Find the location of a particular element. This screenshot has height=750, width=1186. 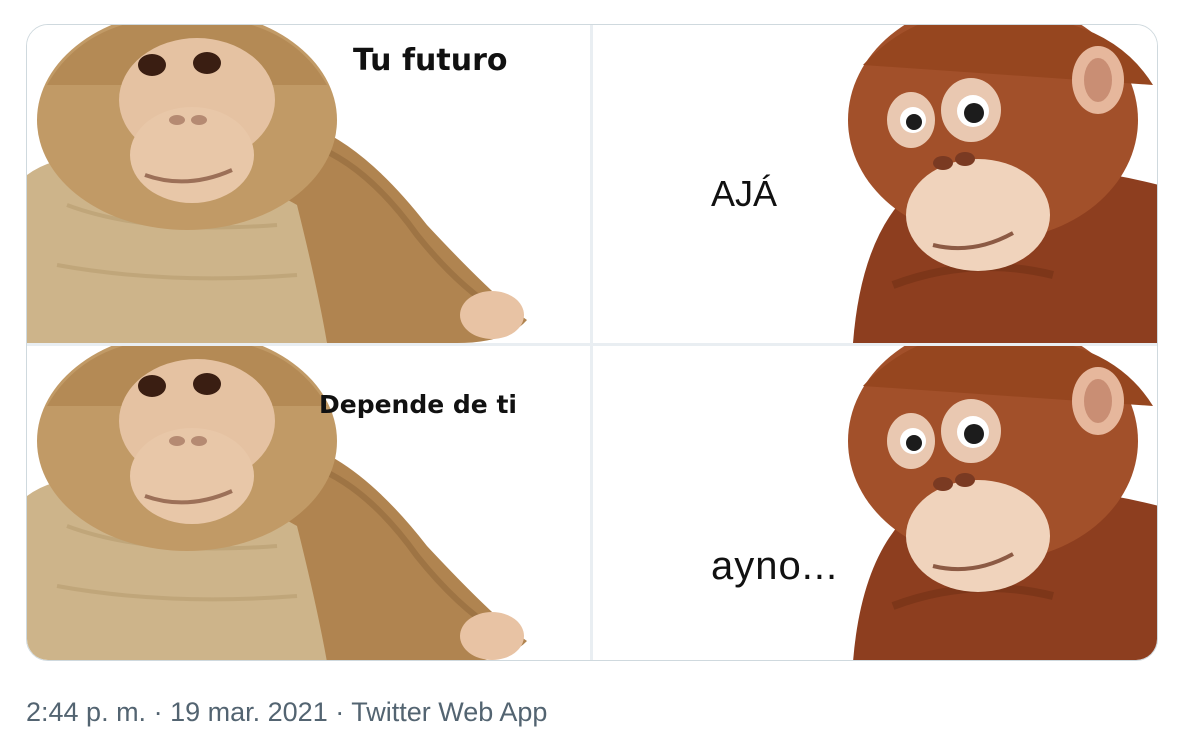

caption-aja: AJÁ is located at coordinates (744, 193).